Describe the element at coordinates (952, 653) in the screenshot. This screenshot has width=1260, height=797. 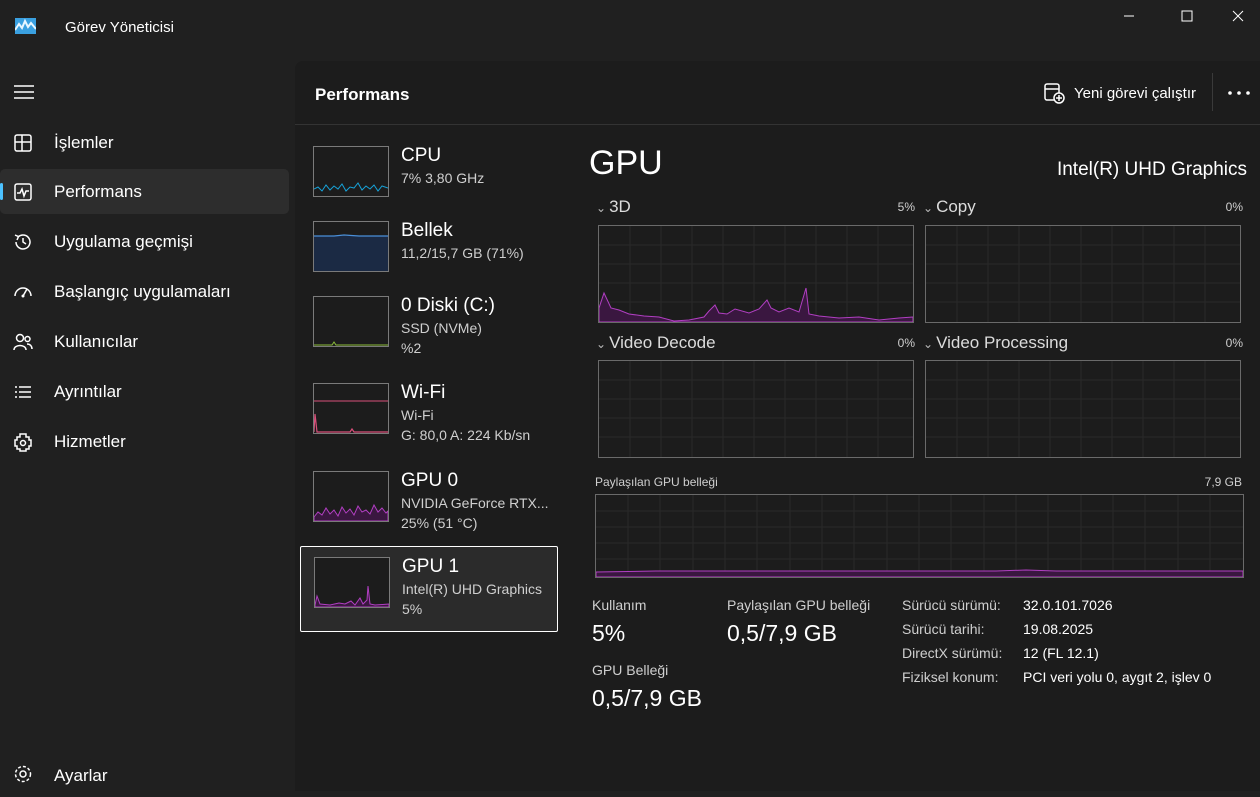
I see `directx-version-label: DirectX sürümü:` at that location.